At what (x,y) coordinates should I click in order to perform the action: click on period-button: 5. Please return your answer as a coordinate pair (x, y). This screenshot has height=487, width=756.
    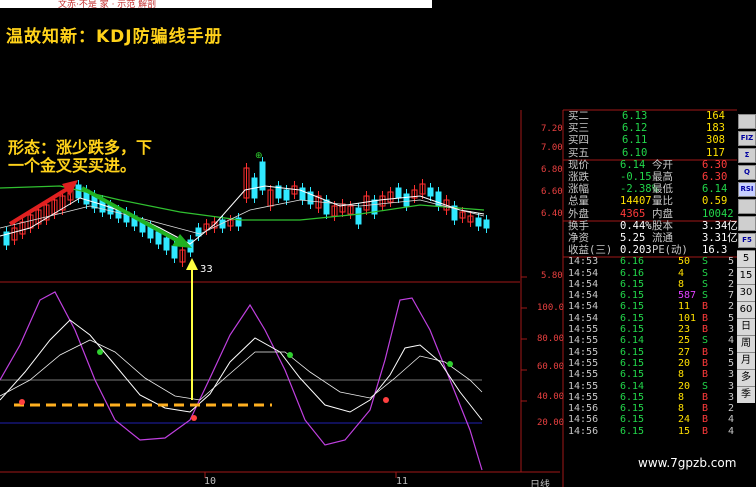
    Looking at the image, I should click on (746, 258).